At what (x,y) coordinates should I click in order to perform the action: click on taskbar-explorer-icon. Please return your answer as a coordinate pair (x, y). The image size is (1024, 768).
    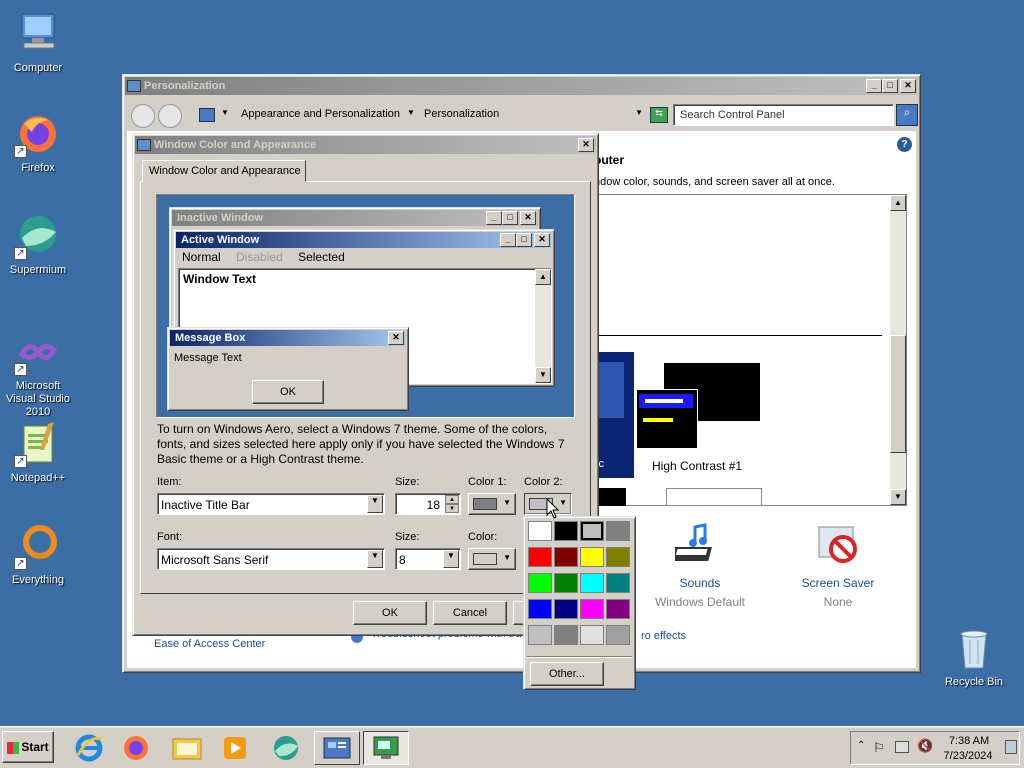
    Looking at the image, I should click on (187, 748).